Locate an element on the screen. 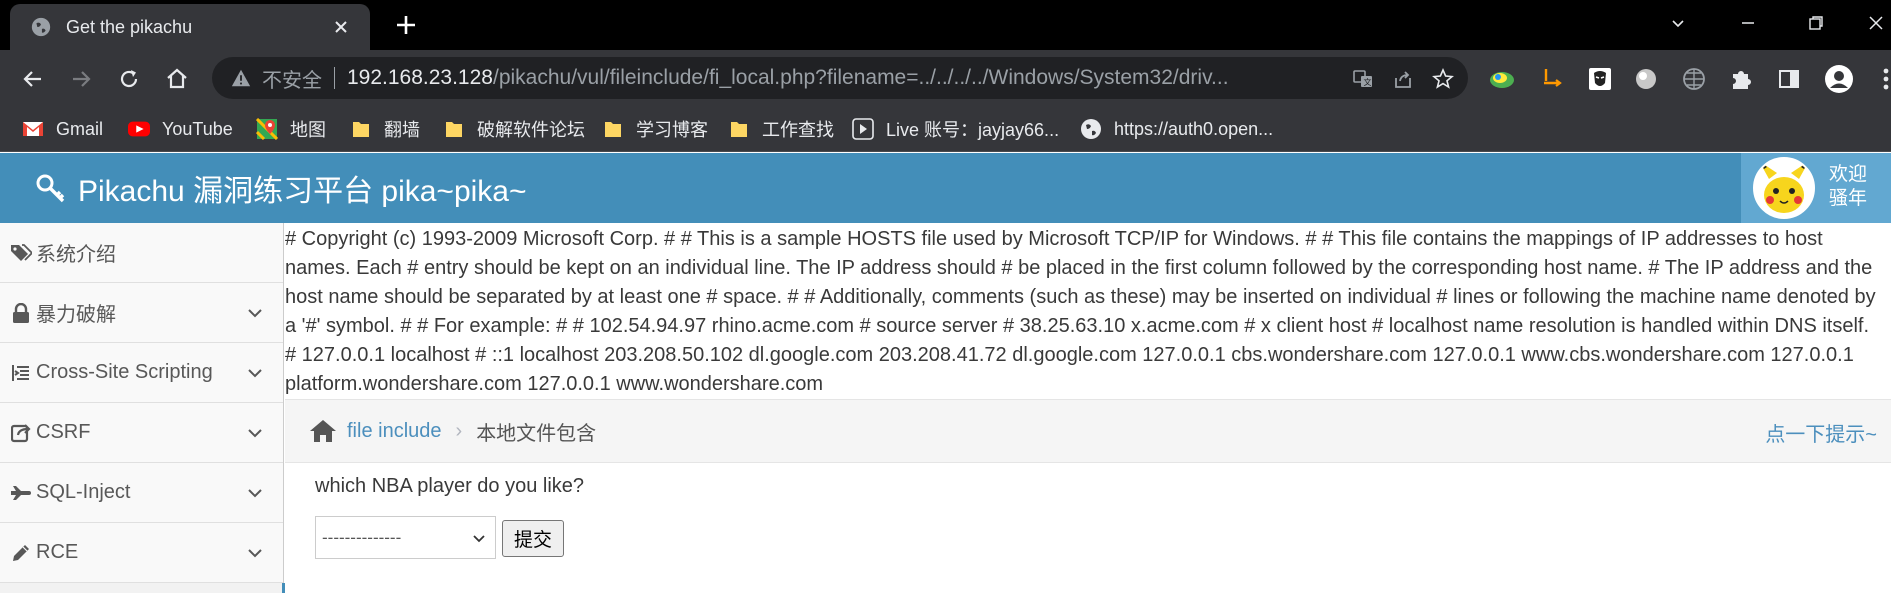 The width and height of the screenshot is (1891, 593). url-host: 192.168.23.128 is located at coordinates (420, 77).